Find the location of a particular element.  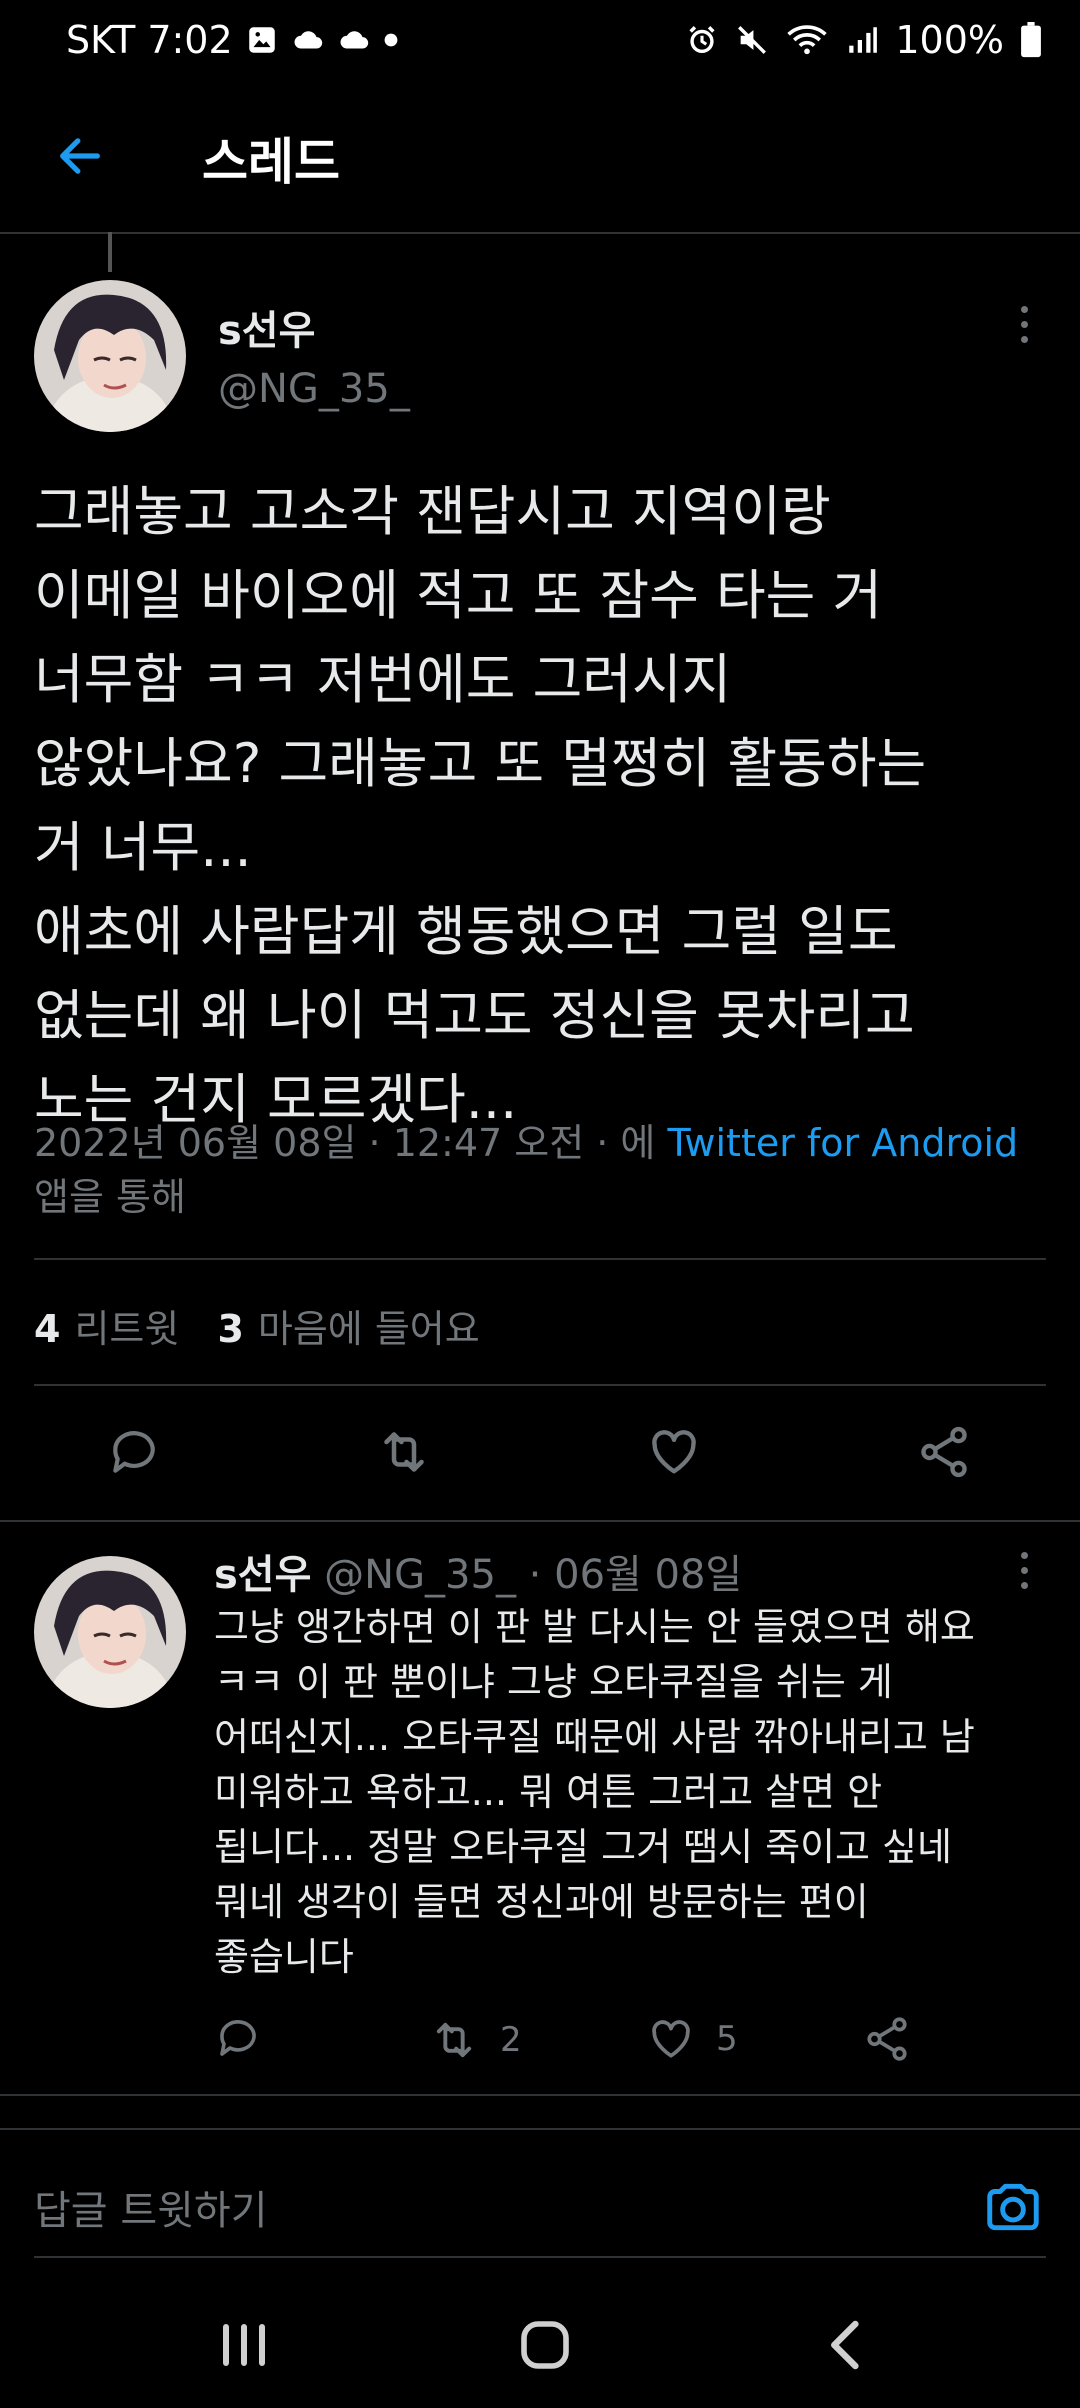

notification-dot-icon is located at coordinates (391, 40).